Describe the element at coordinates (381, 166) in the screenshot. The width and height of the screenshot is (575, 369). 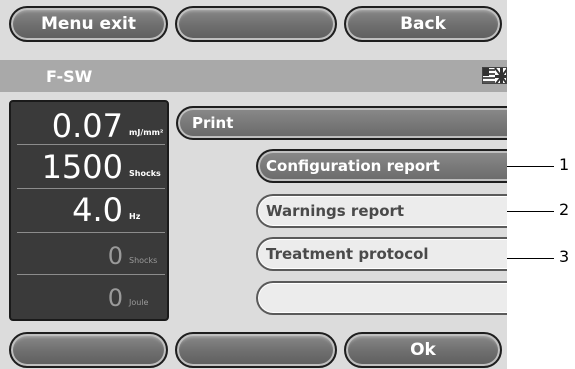
I see `configuration-report-button: Configuration report` at that location.